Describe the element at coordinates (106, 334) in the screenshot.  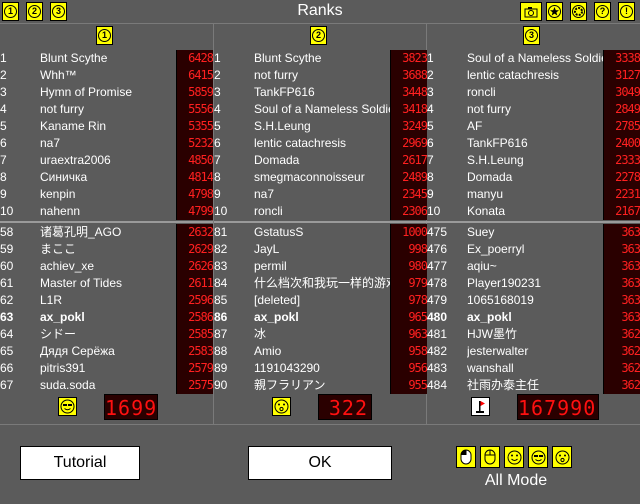
I see `rank-row: 64 シドー 2585` at that location.